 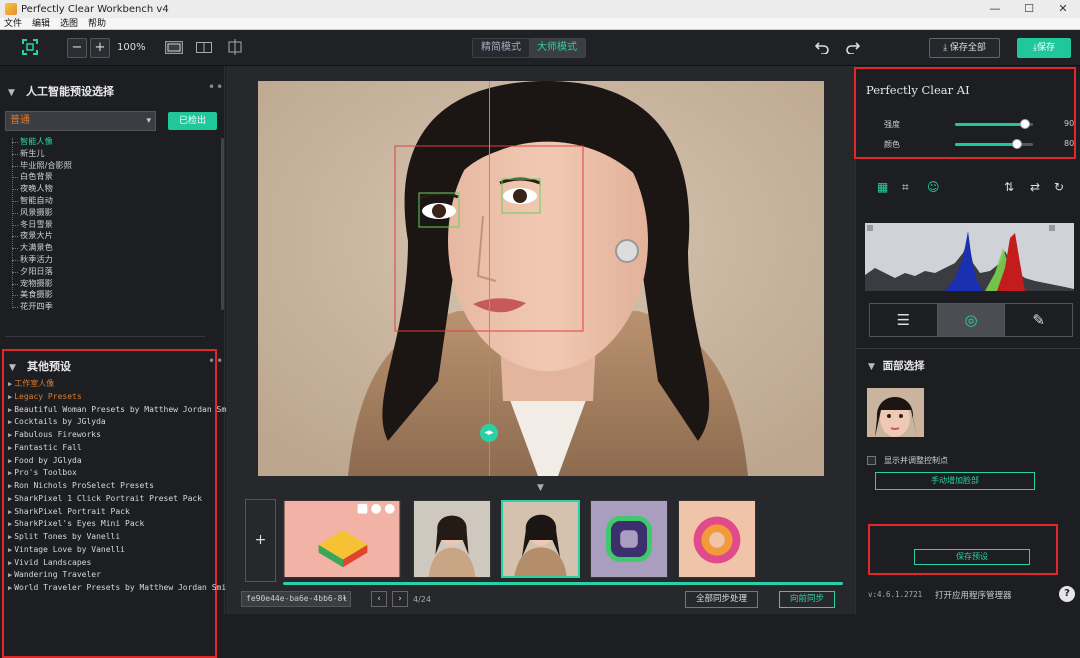 What do you see at coordinates (112, 177) in the screenshot?
I see `preset-tree-item: 白色背景` at bounding box center [112, 177].